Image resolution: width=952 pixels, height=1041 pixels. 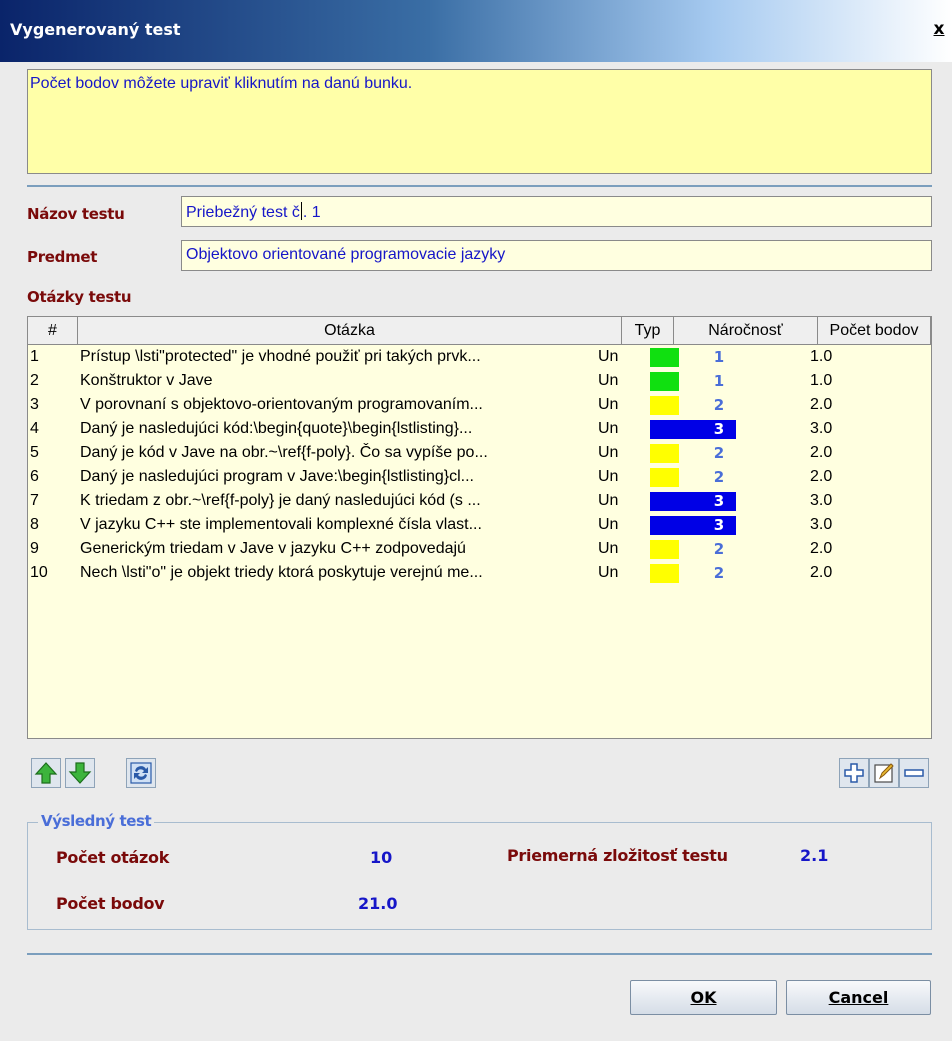 I want to click on remove-icon, so click(x=914, y=773).